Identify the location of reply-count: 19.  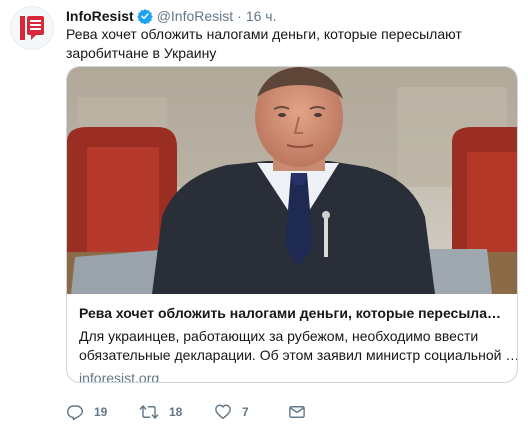
(101, 412).